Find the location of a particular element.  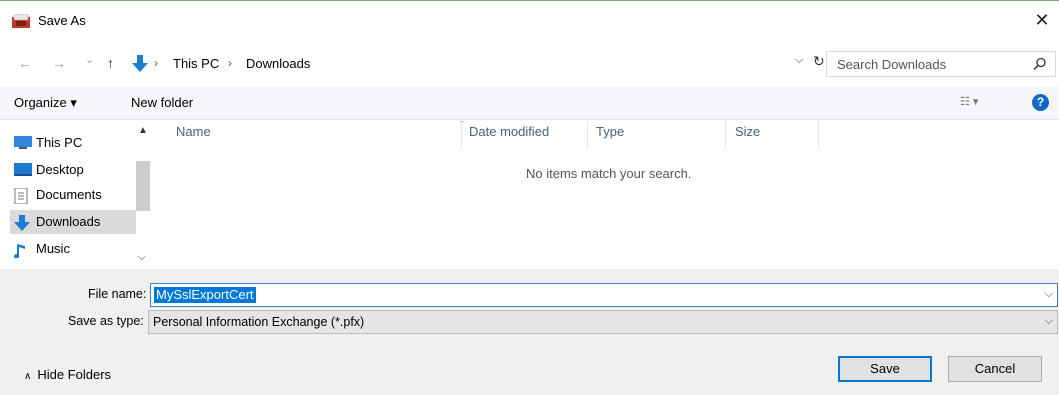

file-name-field: MySslExportCert ⌵ is located at coordinates (604, 295).